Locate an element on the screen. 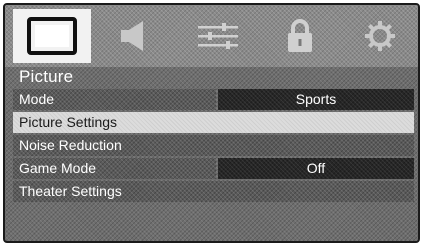  picture-icon is located at coordinates (52, 36).